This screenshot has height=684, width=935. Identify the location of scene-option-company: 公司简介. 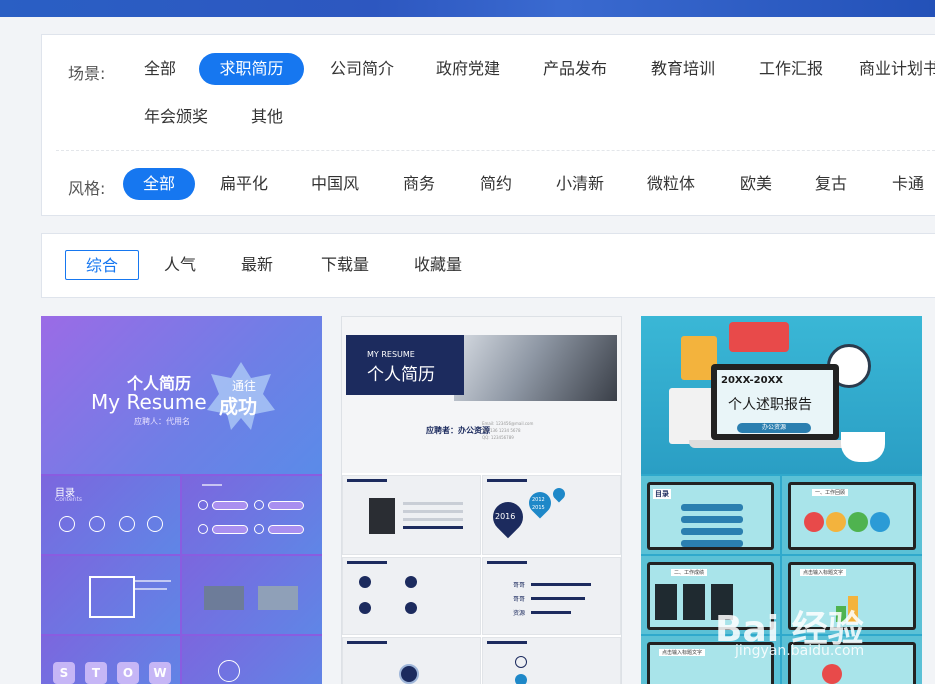
(362, 69).